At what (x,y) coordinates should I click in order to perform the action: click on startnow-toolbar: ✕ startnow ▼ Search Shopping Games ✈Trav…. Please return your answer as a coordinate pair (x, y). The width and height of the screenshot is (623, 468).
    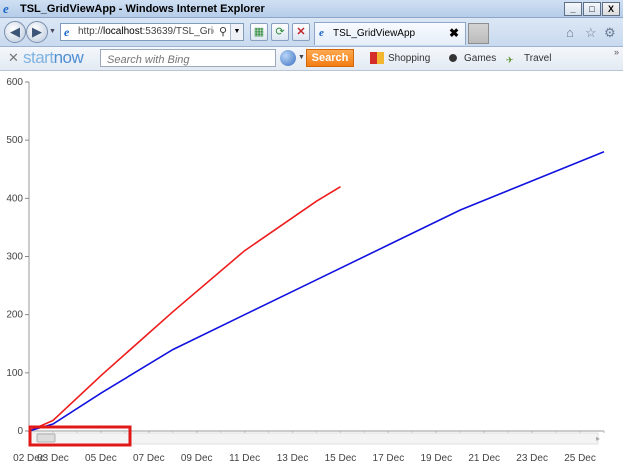
    Looking at the image, I should click on (311, 59).